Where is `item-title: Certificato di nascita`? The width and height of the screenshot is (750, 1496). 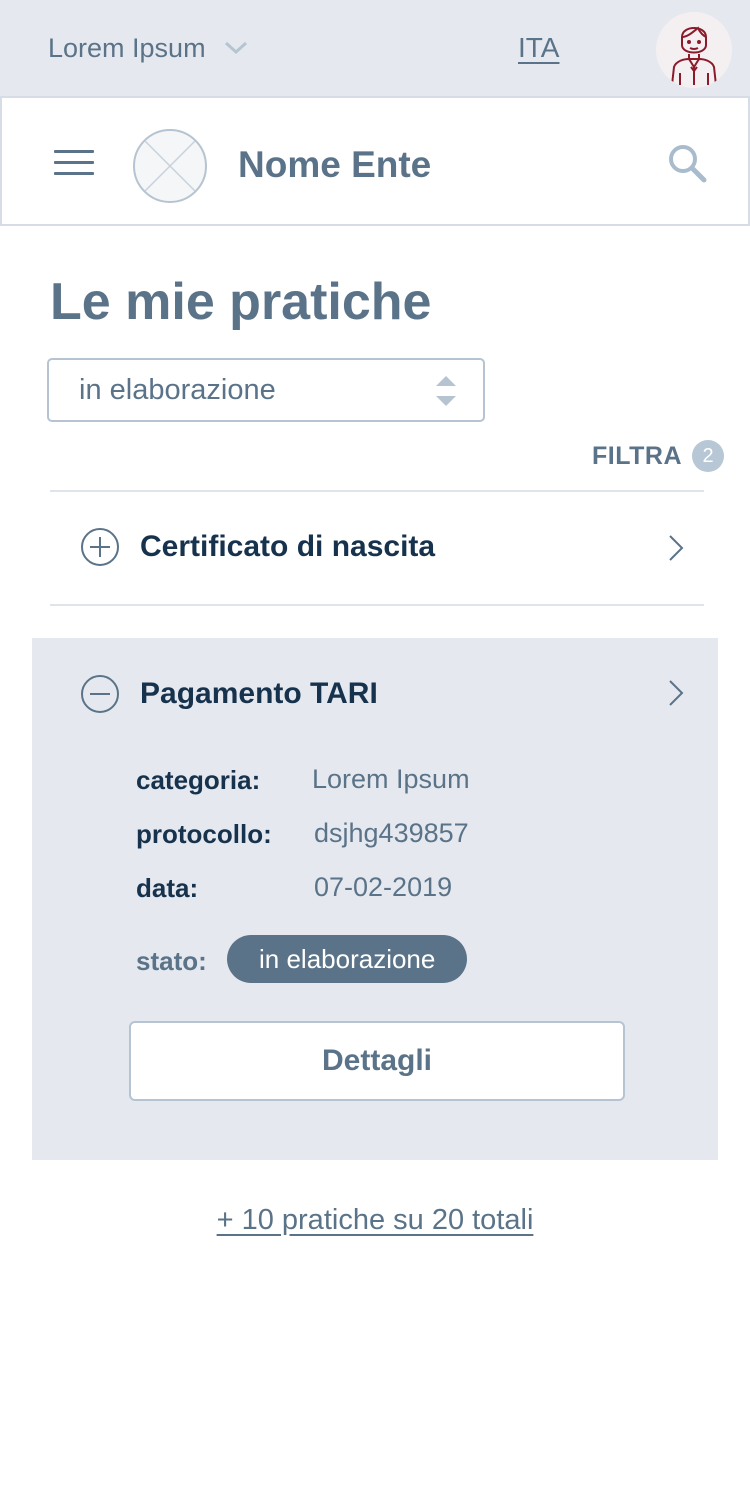
item-title: Certificato di nascita is located at coordinates (288, 546).